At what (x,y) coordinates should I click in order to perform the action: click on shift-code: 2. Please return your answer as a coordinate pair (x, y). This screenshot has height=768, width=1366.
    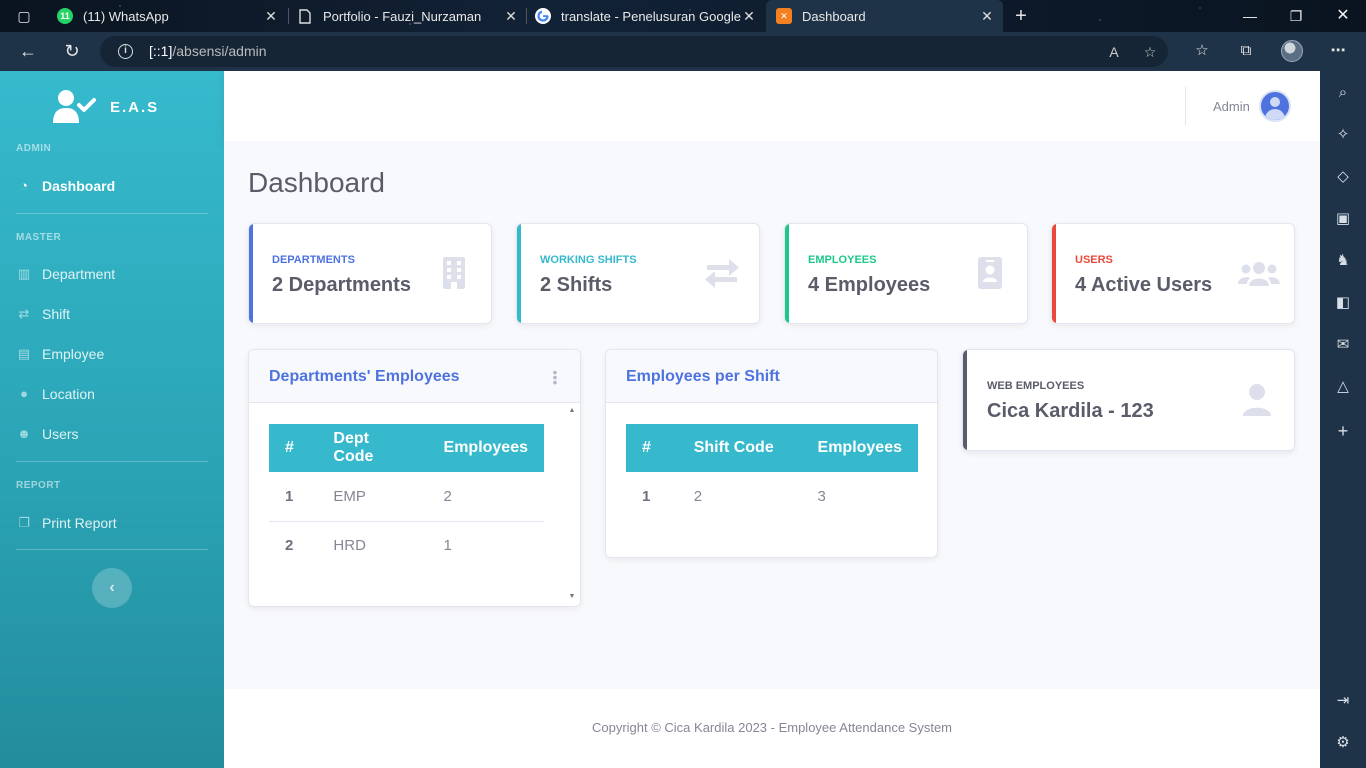
    Looking at the image, I should click on (698, 496).